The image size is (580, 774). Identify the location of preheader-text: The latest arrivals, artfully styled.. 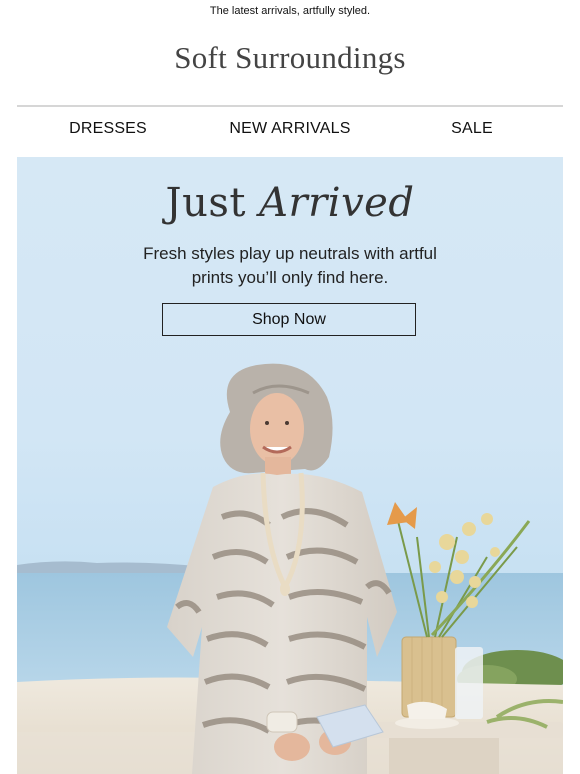
(290, 11).